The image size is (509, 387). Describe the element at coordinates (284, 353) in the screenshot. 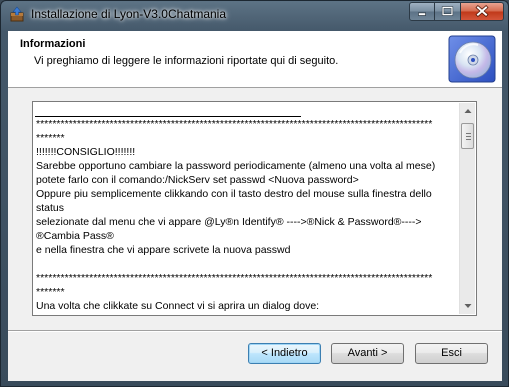

I see `back-button: < Indietro` at that location.